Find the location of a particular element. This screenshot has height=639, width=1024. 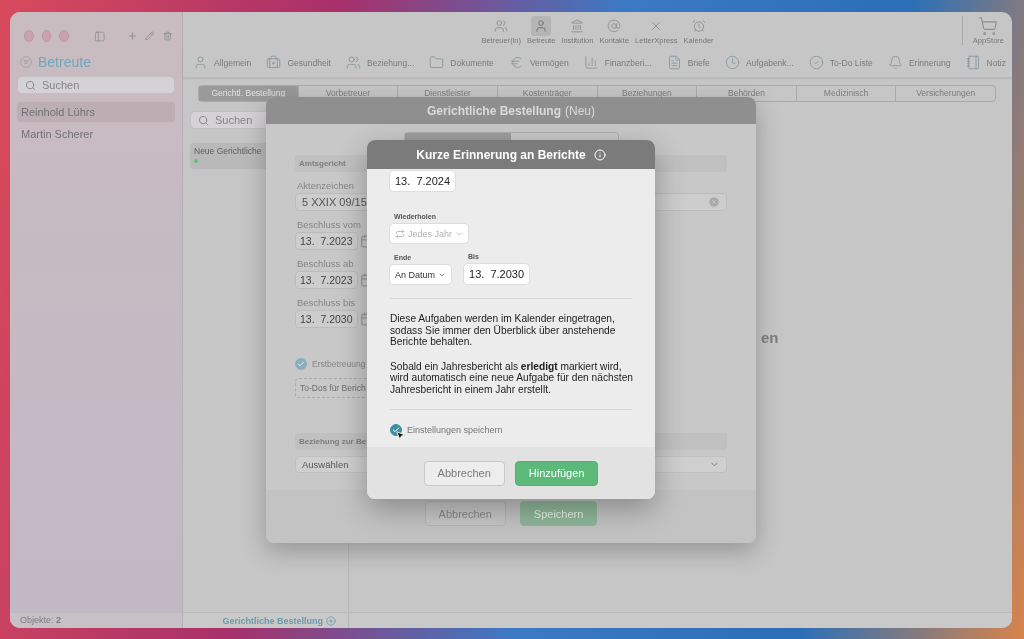

object-count: Objekte: 2 is located at coordinates (96, 620).